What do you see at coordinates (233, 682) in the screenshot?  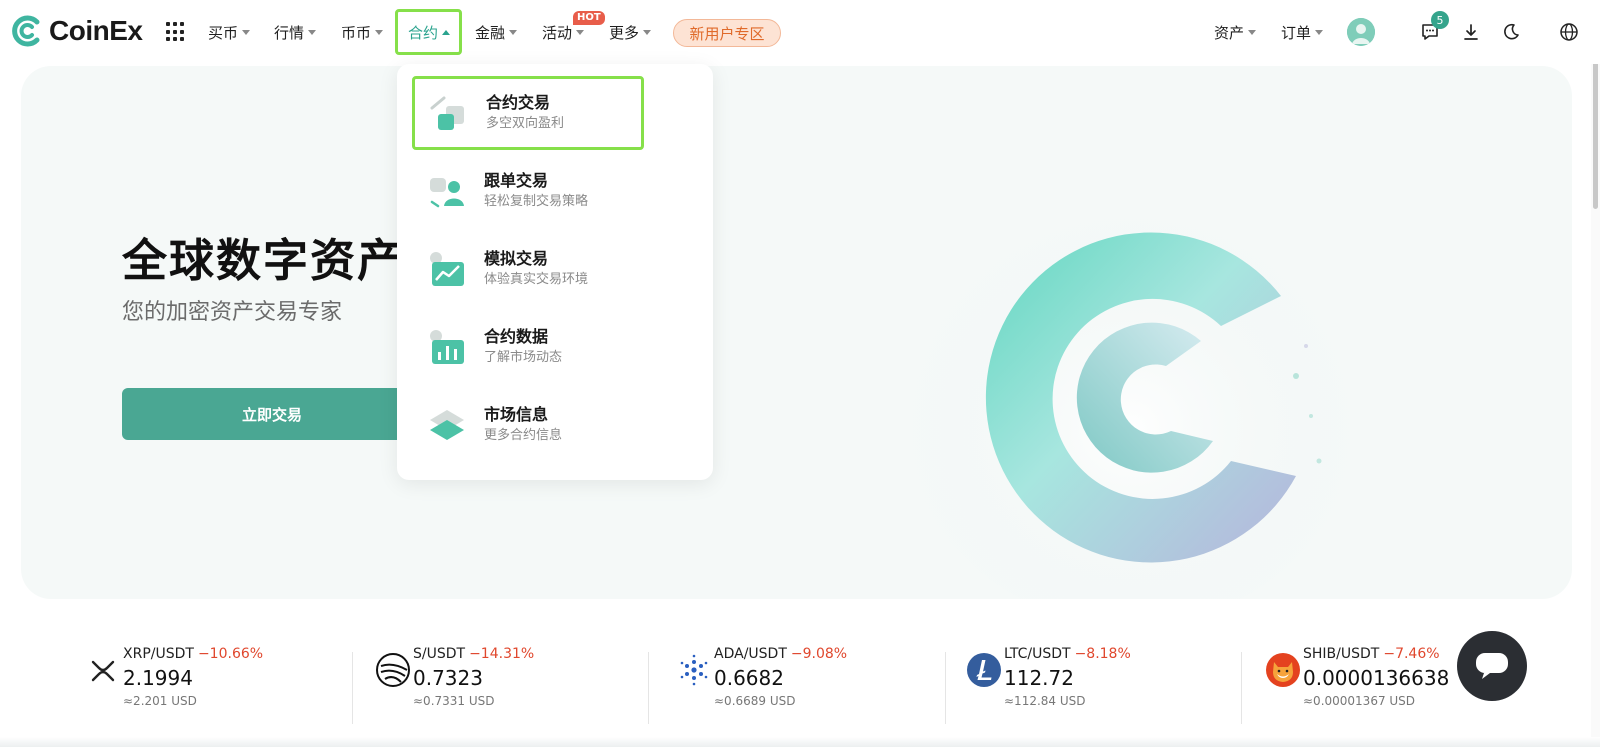 I see `ticker-item-xrp: XRP/USDT −10.66% 2.1994 ≈2.201 USD` at bounding box center [233, 682].